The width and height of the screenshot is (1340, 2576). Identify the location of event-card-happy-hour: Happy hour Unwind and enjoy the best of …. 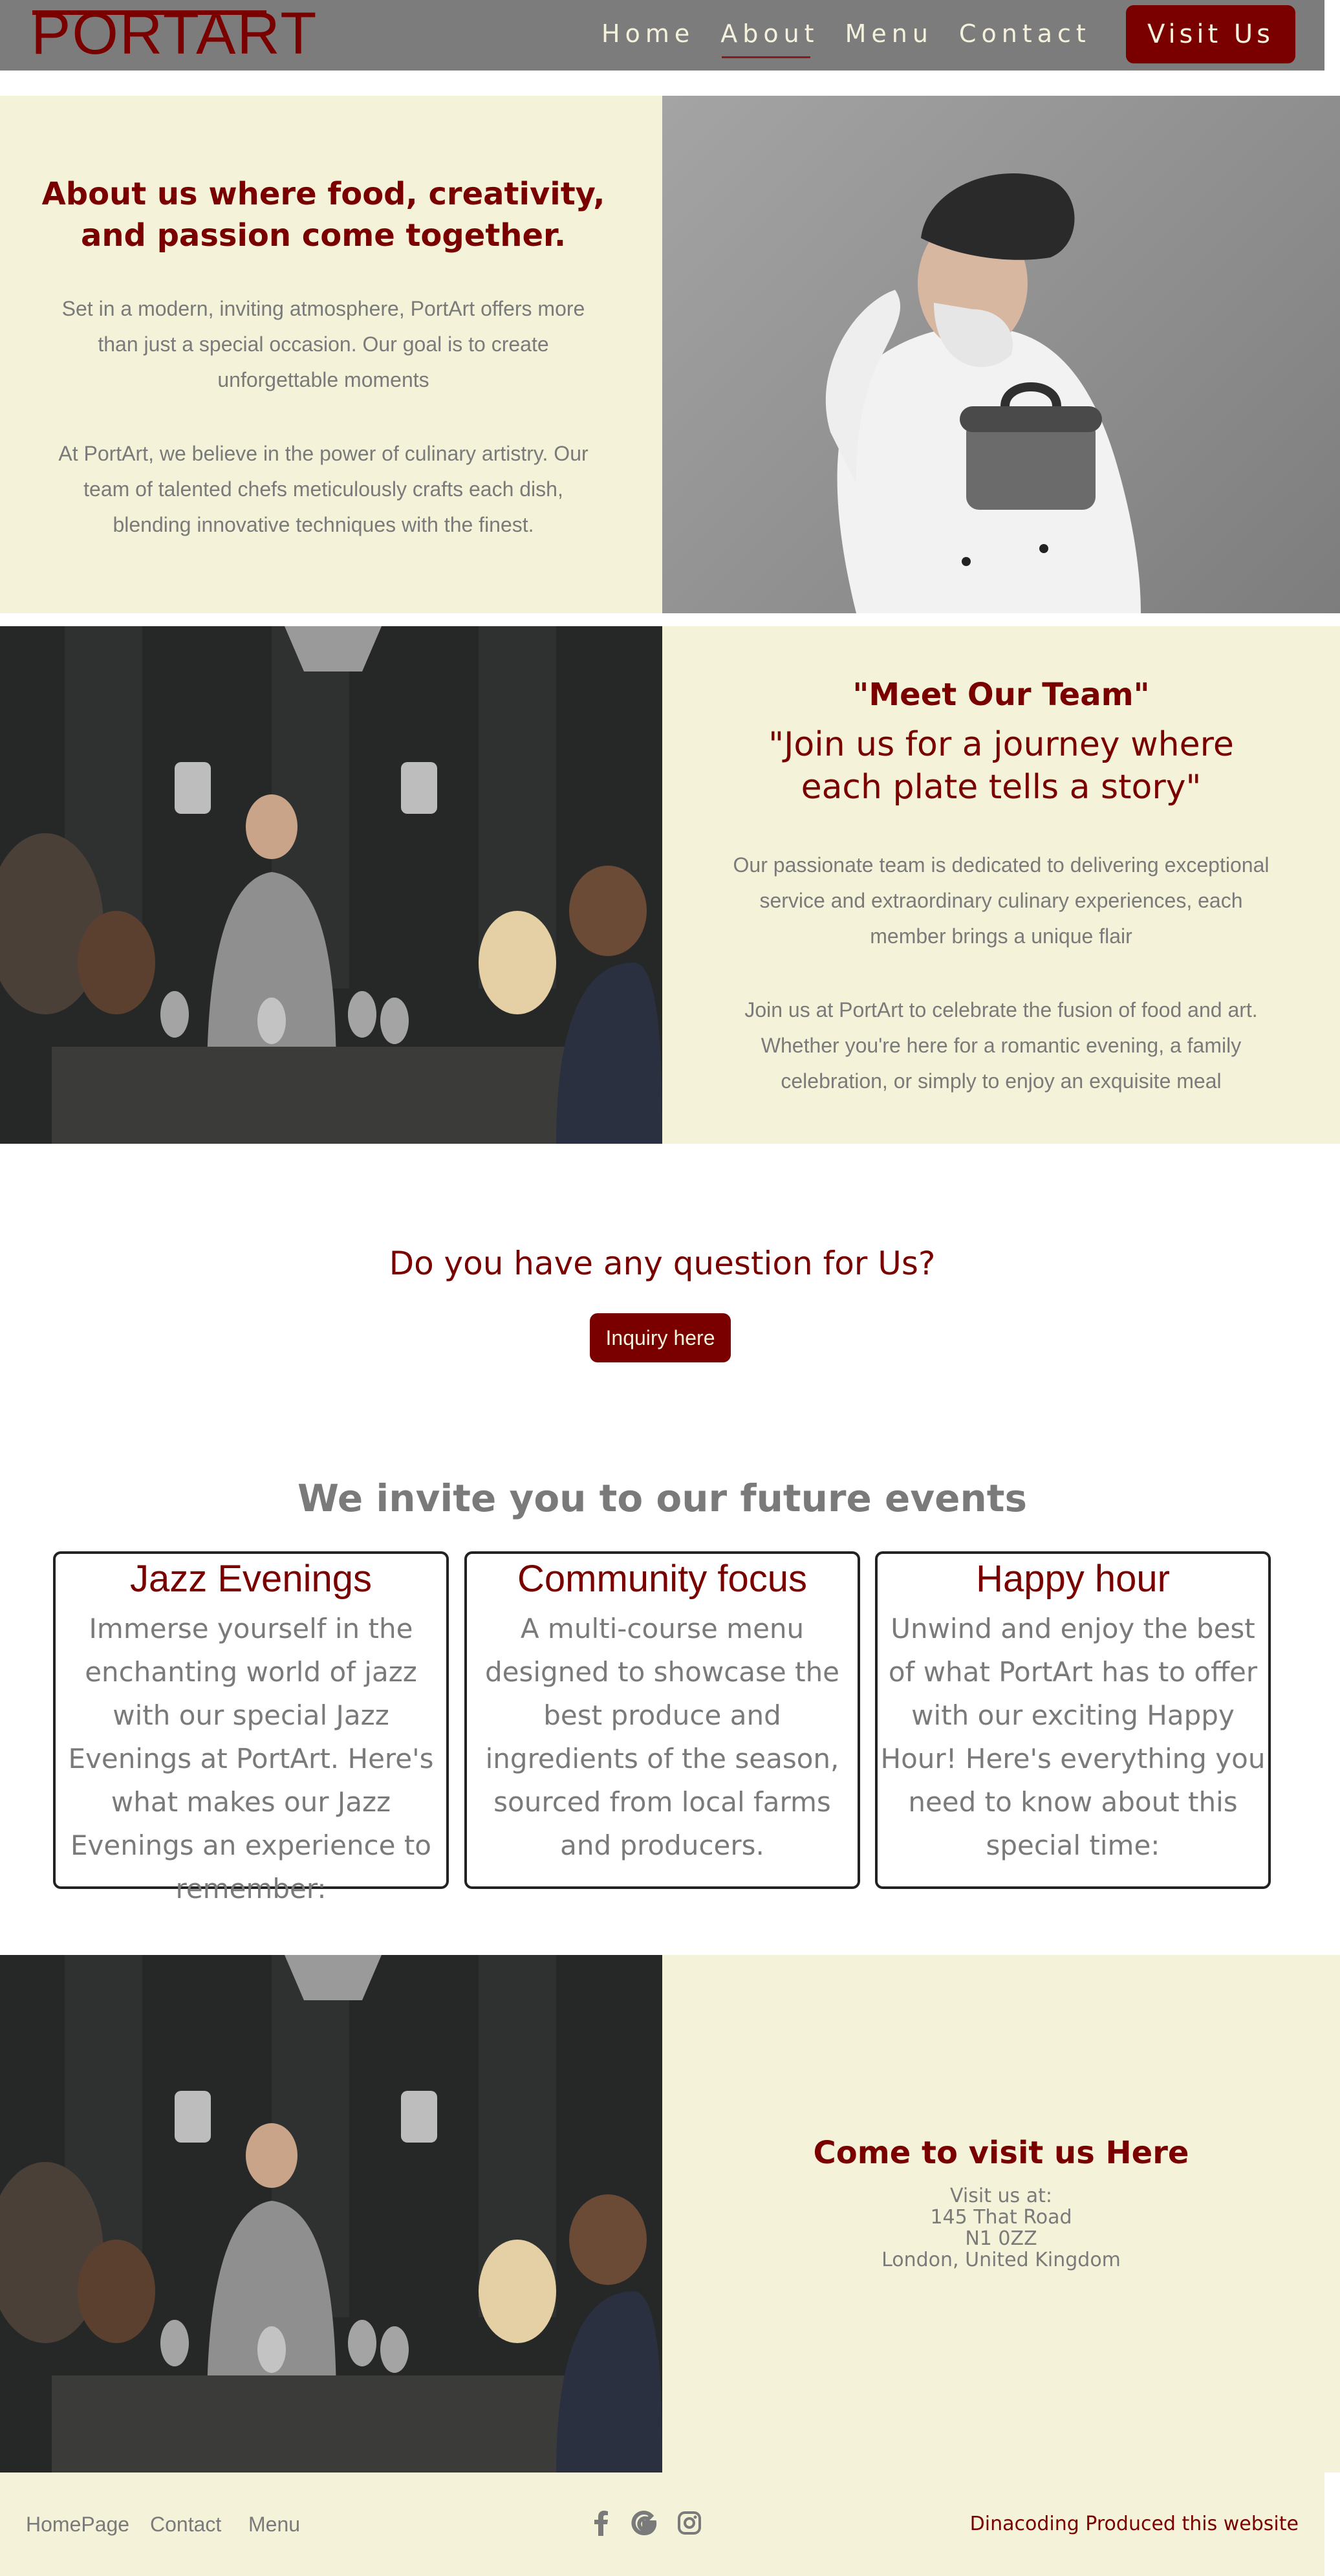
(1073, 1720).